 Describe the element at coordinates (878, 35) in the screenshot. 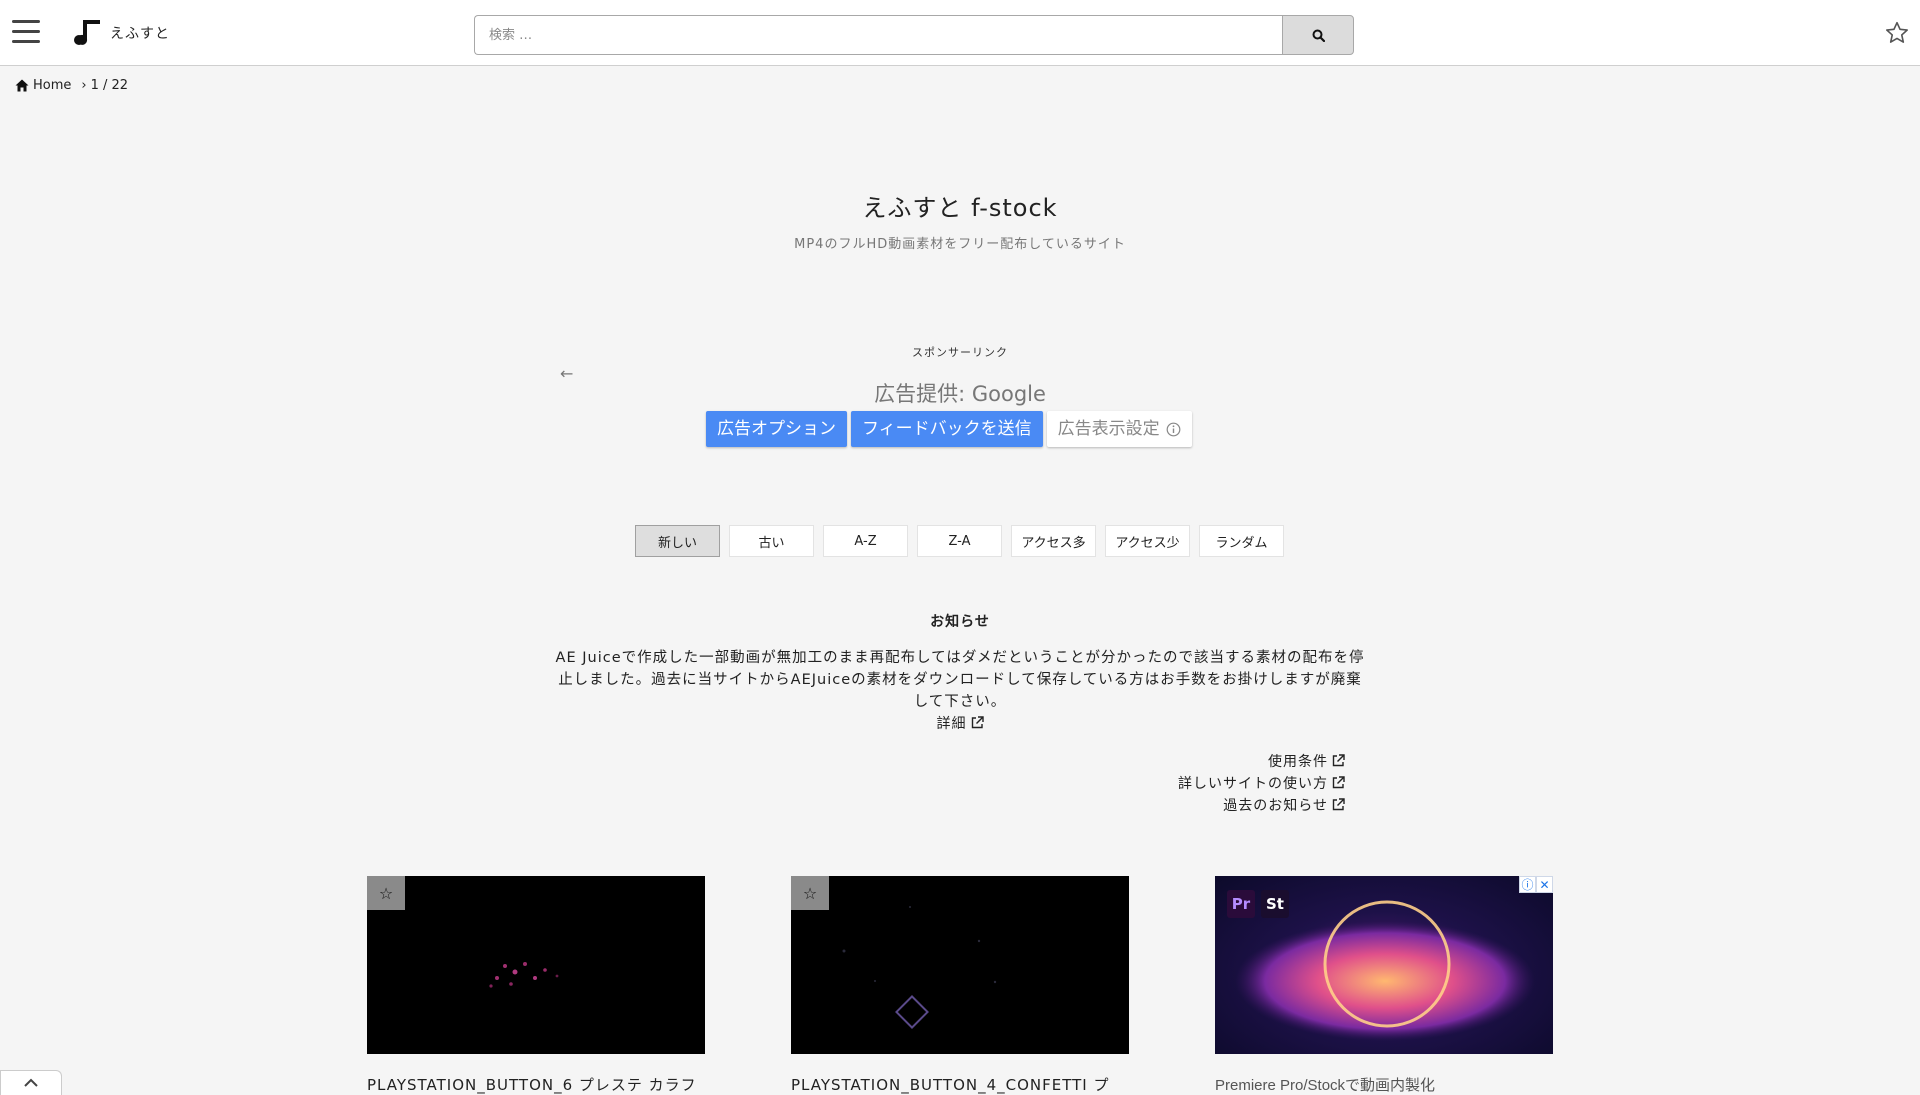

I see `search-input` at that location.